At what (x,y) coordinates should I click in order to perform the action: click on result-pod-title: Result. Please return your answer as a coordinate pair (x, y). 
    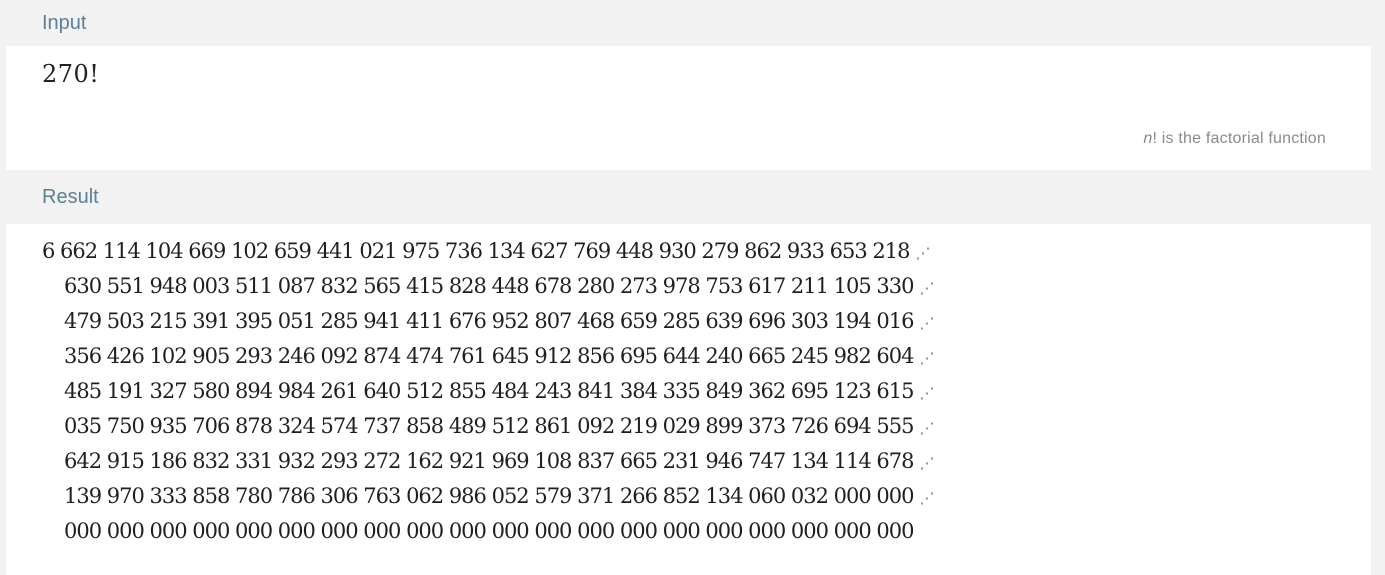
    Looking at the image, I should click on (688, 197).